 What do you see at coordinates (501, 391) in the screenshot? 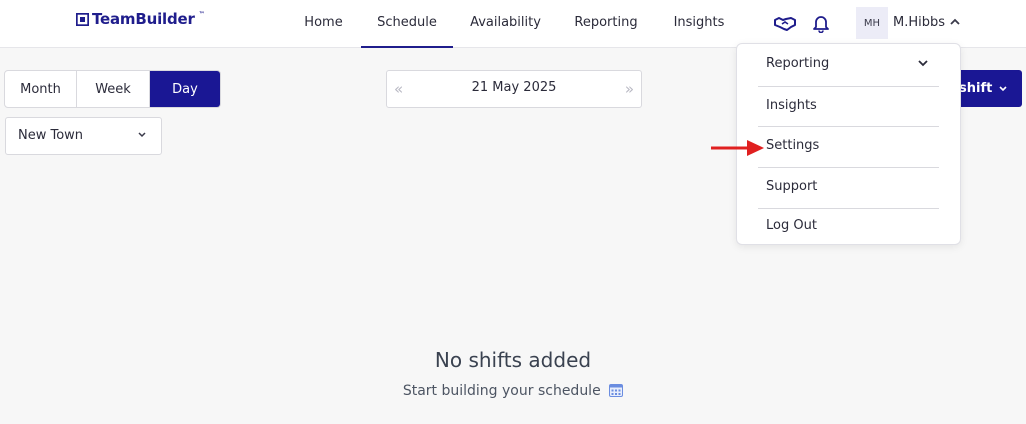
I see `empty-state-subtitle-text: Start building your schedule` at bounding box center [501, 391].